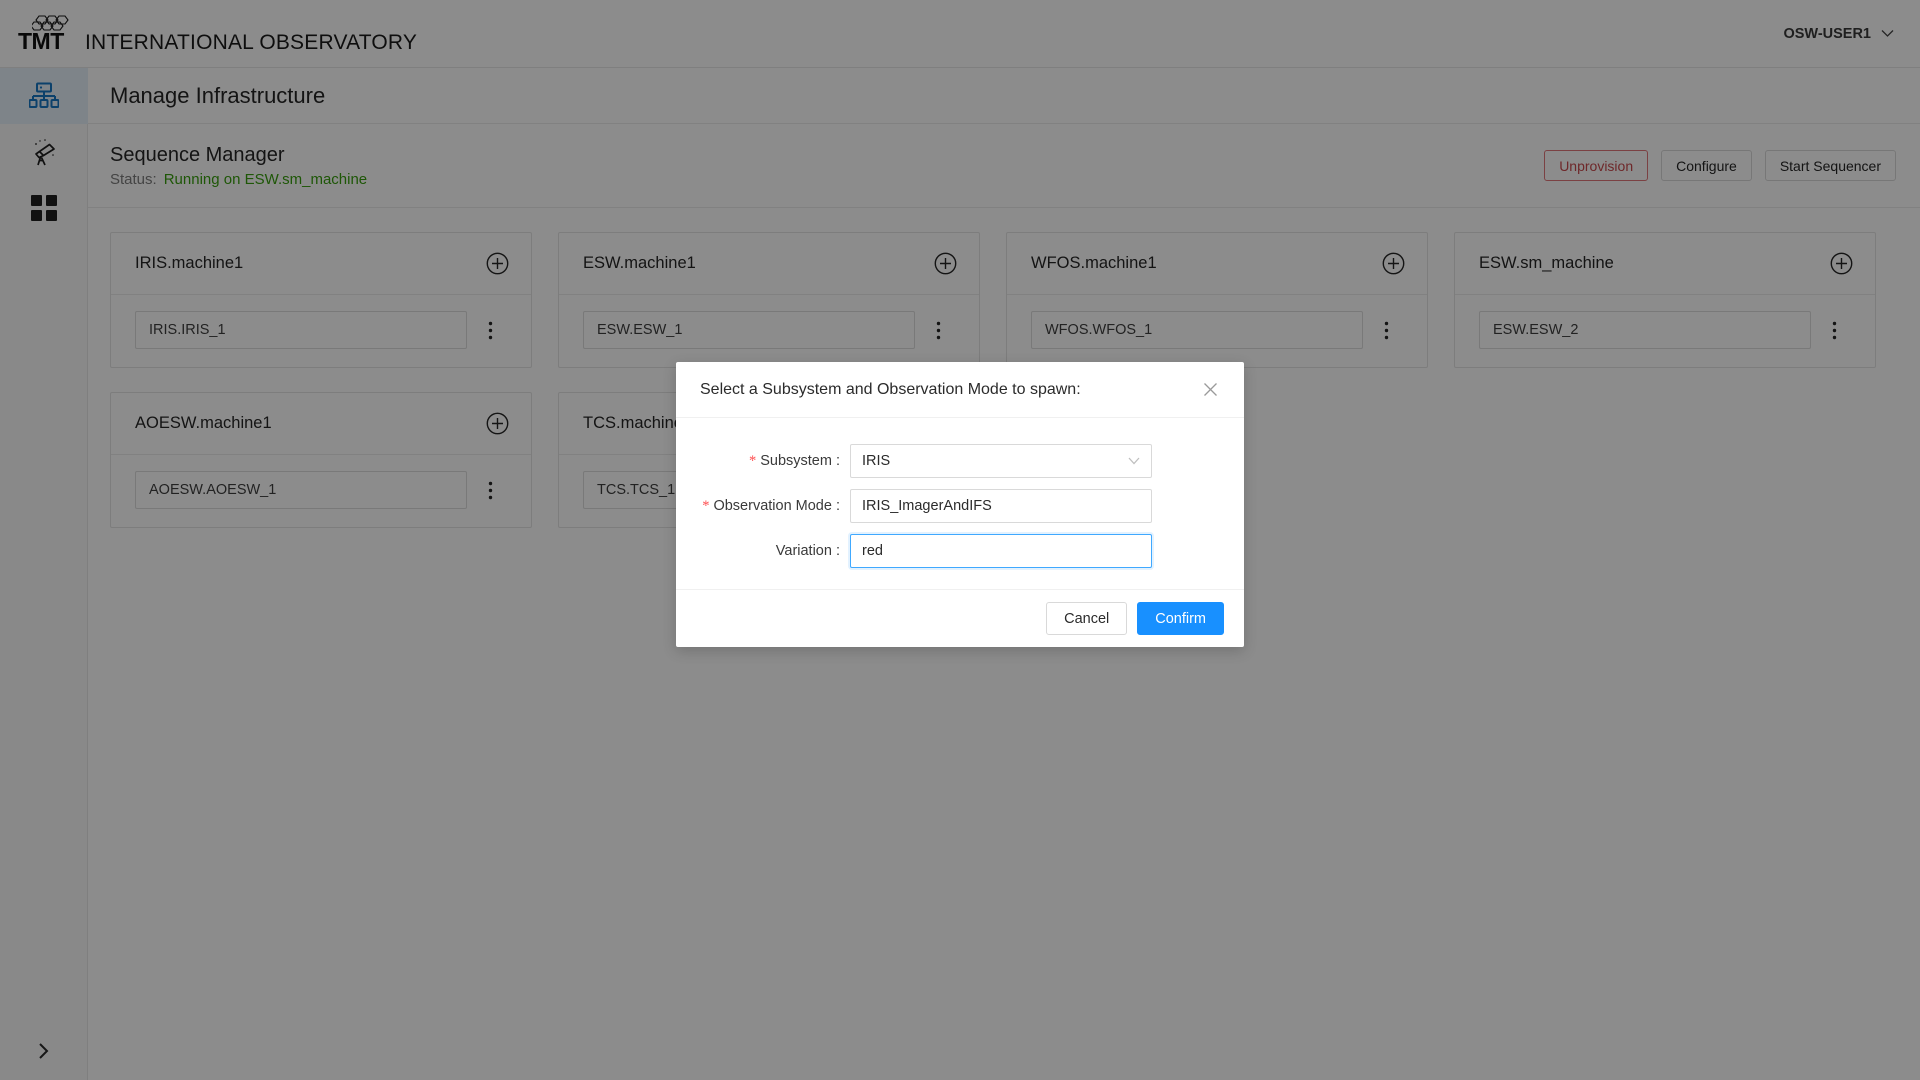  Describe the element at coordinates (927, 506) in the screenshot. I see `observation-mode-value: IRIS_ImagerAndIFS` at that location.